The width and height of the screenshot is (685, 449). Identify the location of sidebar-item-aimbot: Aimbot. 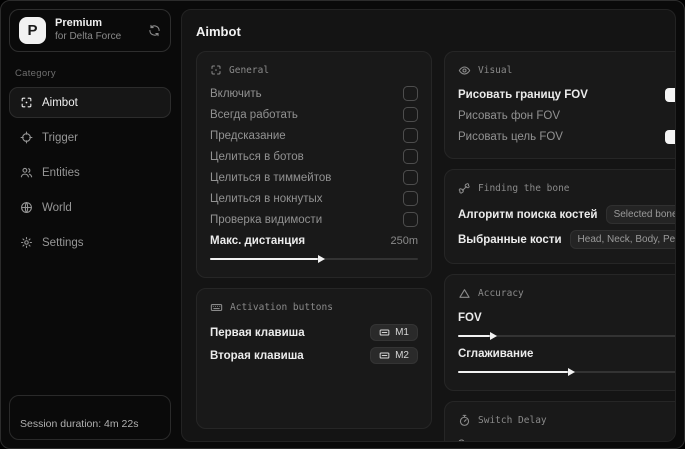
(90, 102).